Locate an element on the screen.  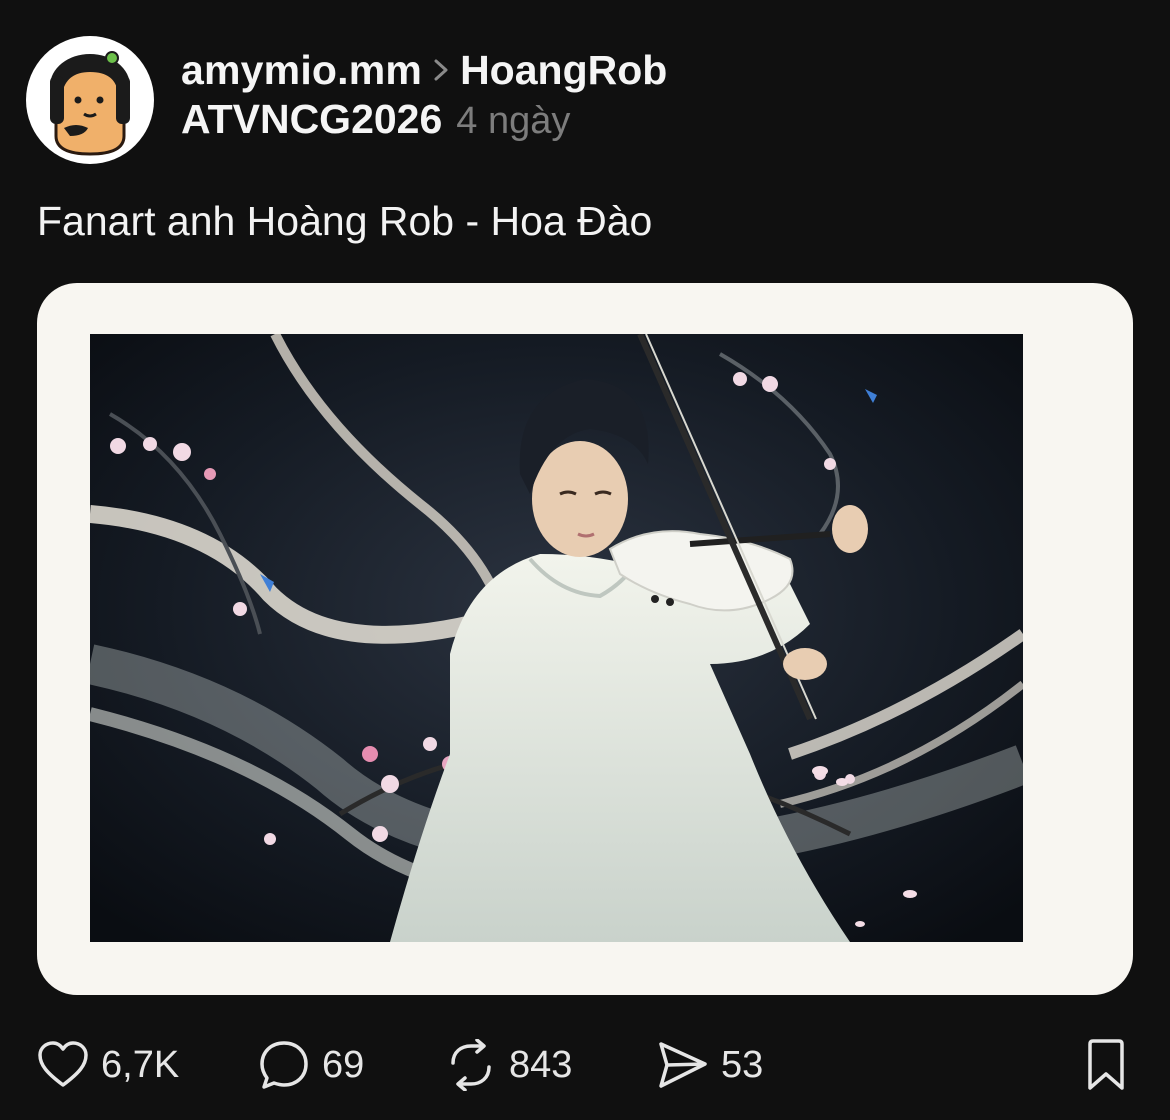
comment-count: 69 is located at coordinates (343, 1064).